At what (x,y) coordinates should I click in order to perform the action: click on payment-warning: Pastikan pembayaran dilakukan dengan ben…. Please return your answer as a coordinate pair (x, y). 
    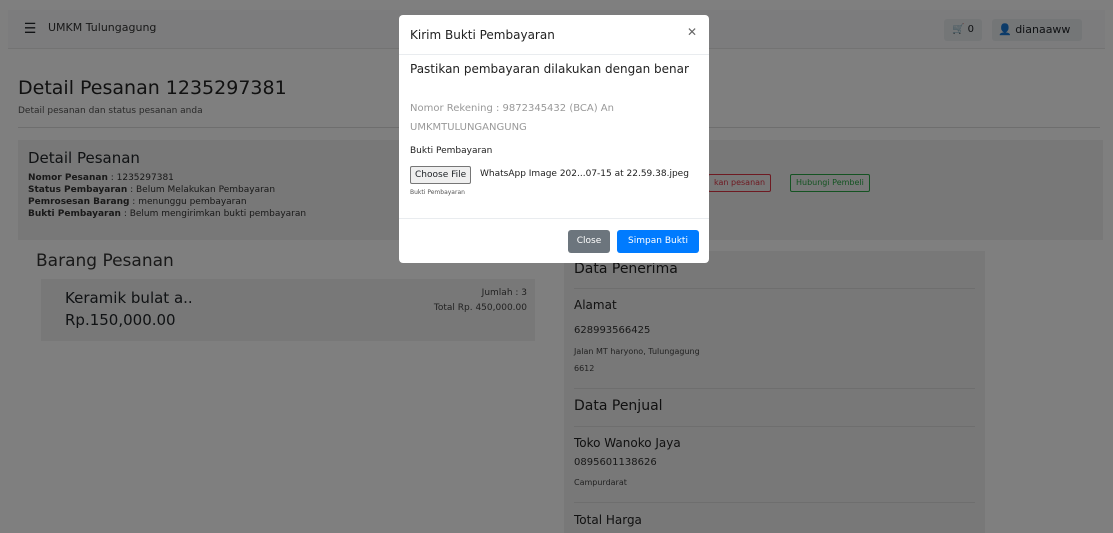
    Looking at the image, I should click on (549, 69).